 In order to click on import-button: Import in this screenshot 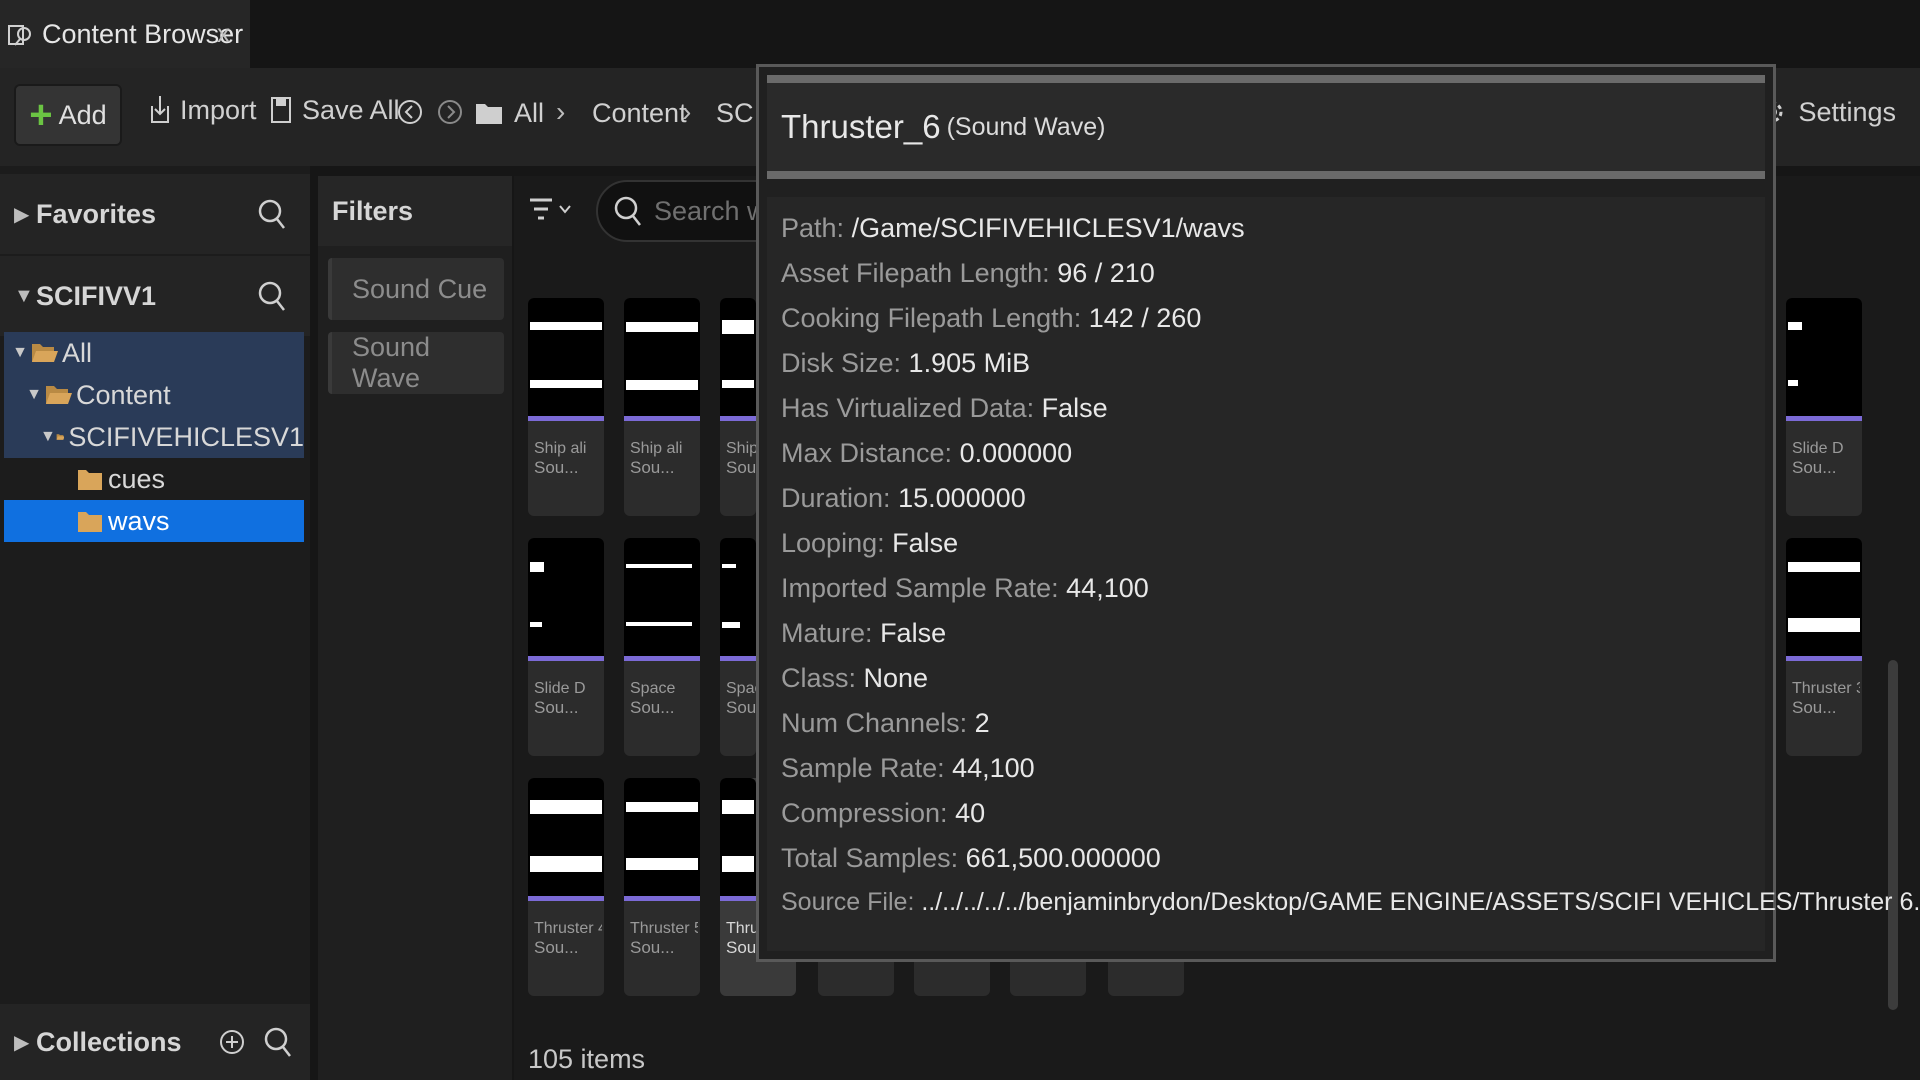, I will do `click(201, 110)`.